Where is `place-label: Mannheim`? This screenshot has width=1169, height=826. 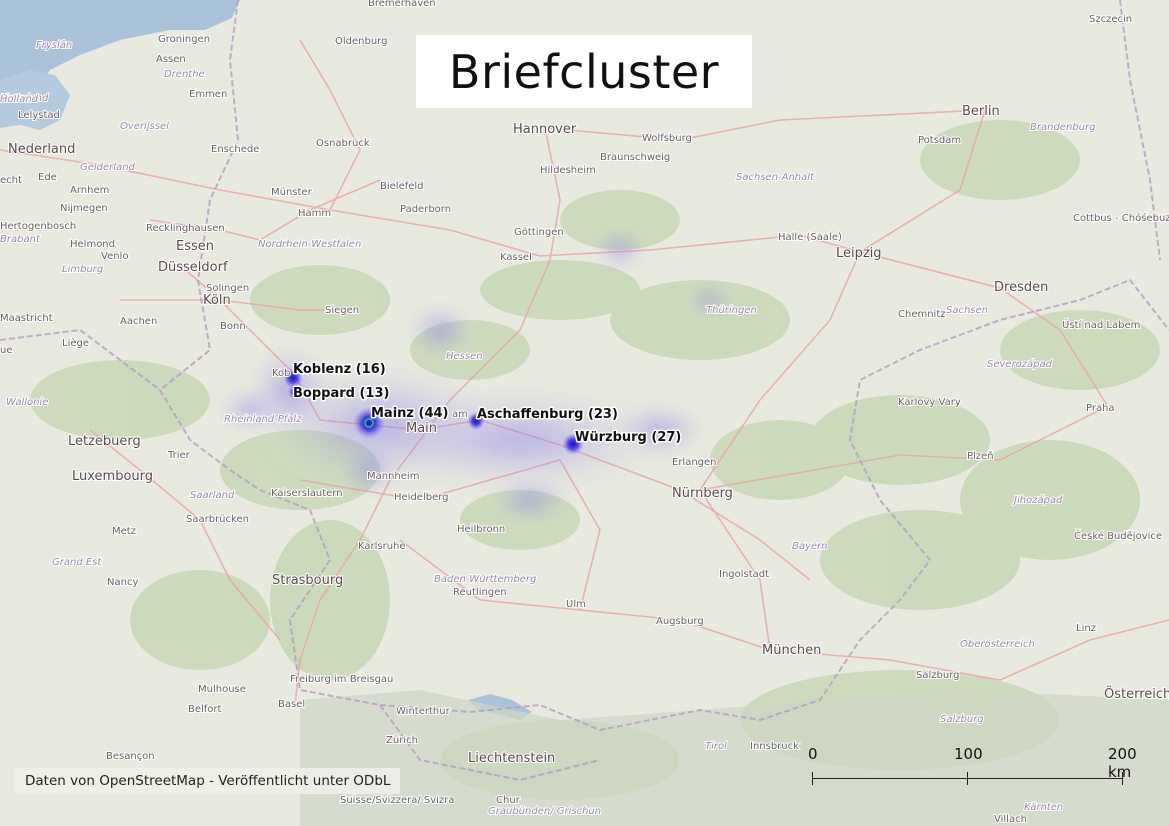
place-label: Mannheim is located at coordinates (393, 476).